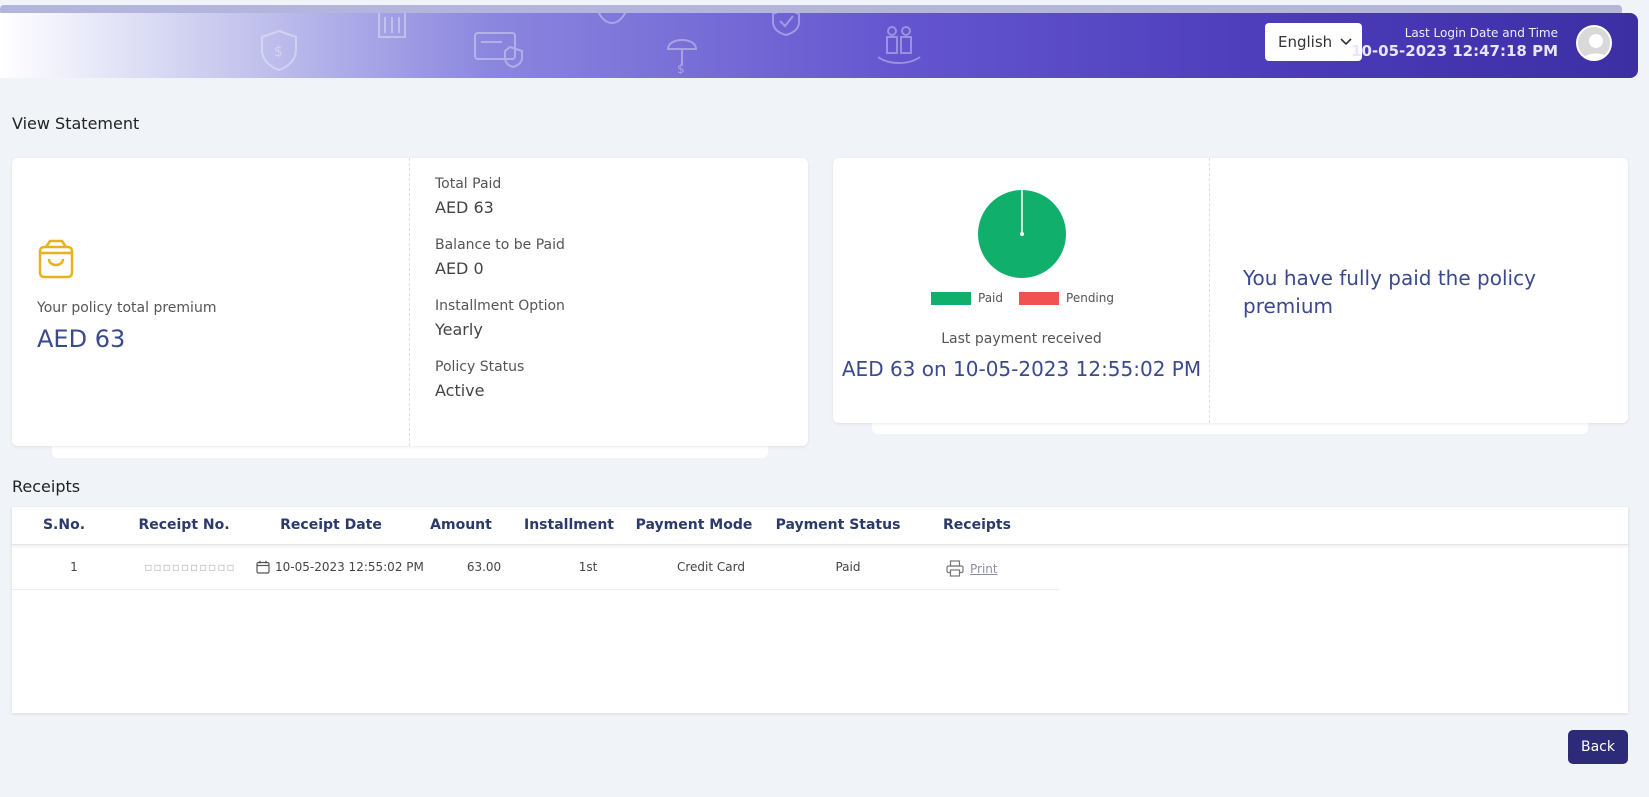 The image size is (1649, 797). I want to click on detail-label: Balance to be Paid, so click(500, 245).